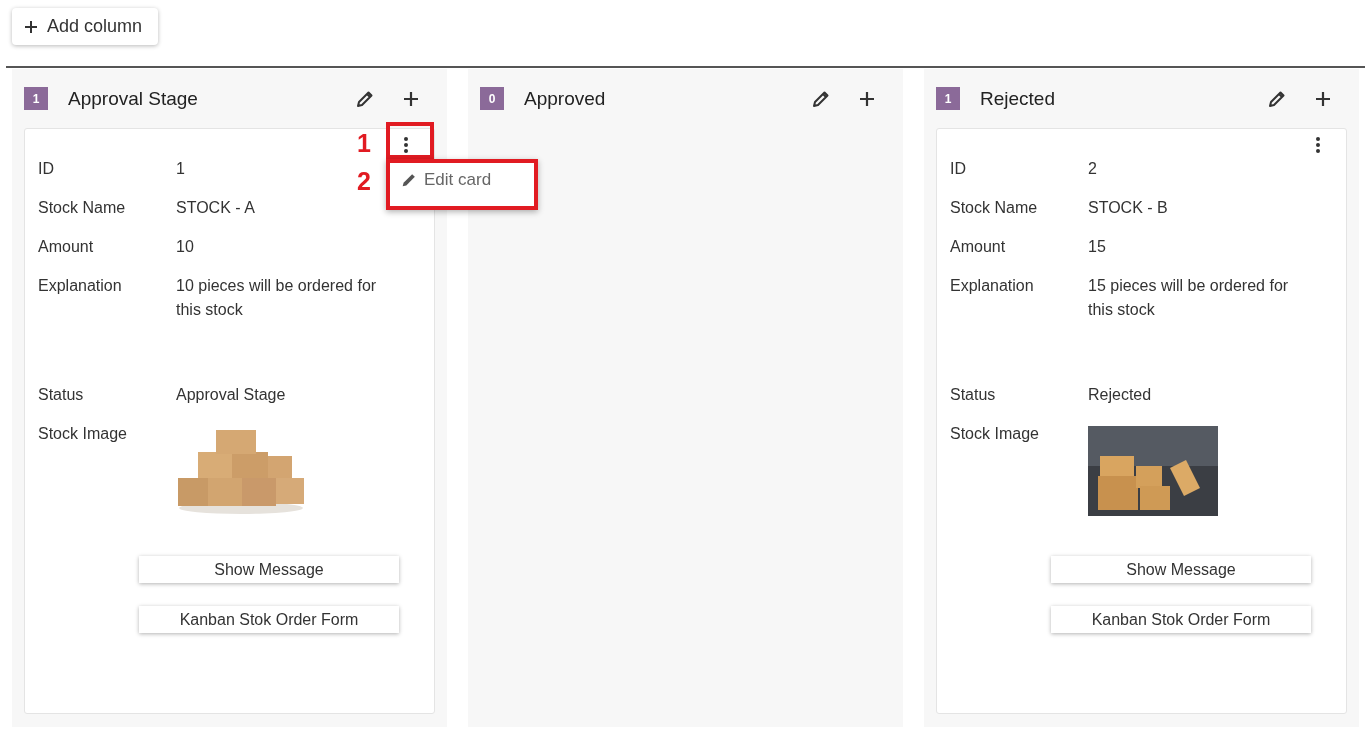 Image resolution: width=1368 pixels, height=736 pixels. I want to click on column-title: Approved, so click(565, 98).